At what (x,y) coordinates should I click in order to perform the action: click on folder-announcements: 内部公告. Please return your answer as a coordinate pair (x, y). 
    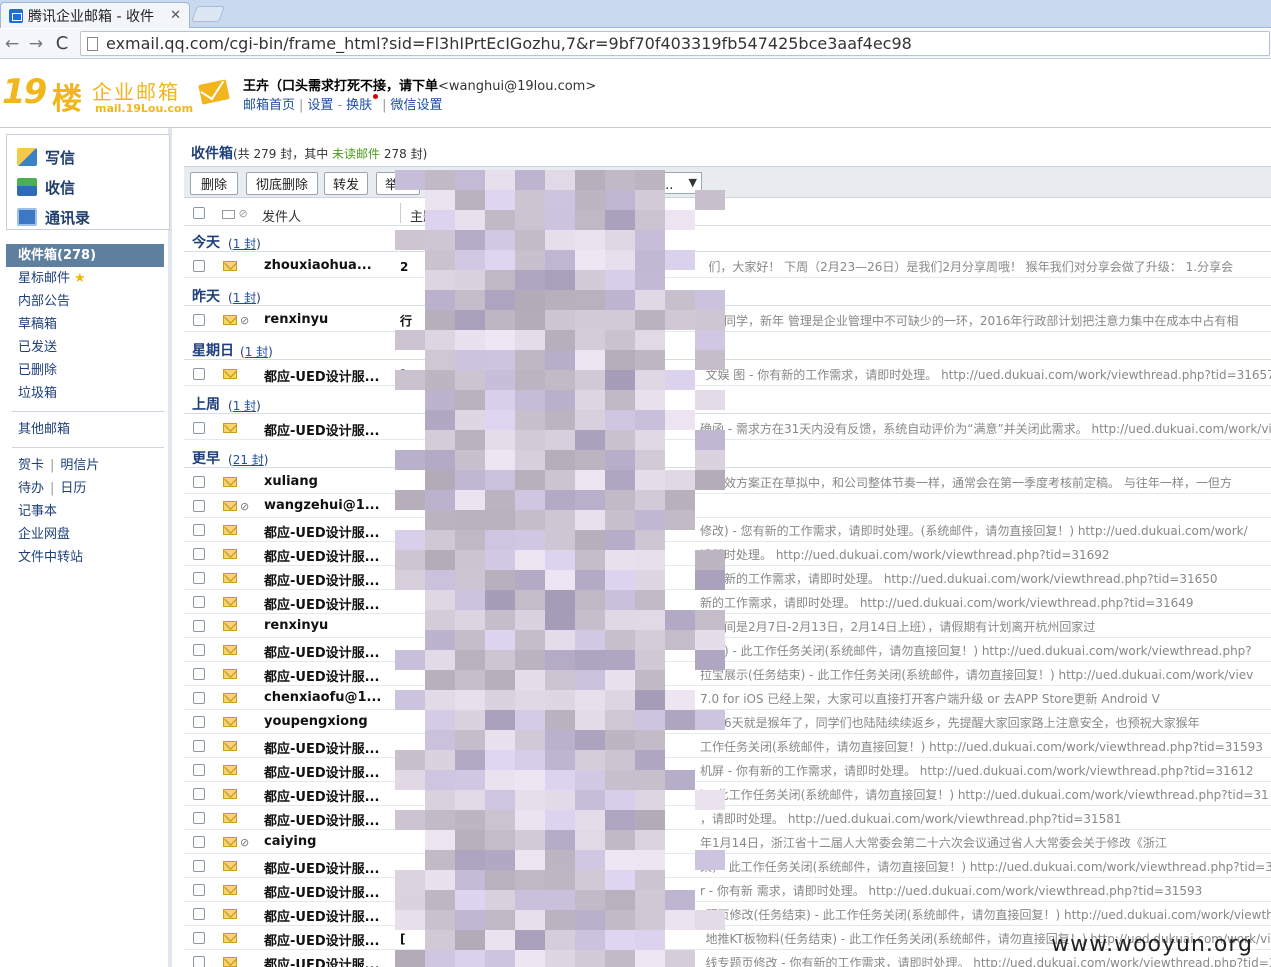
    Looking at the image, I should click on (85, 301).